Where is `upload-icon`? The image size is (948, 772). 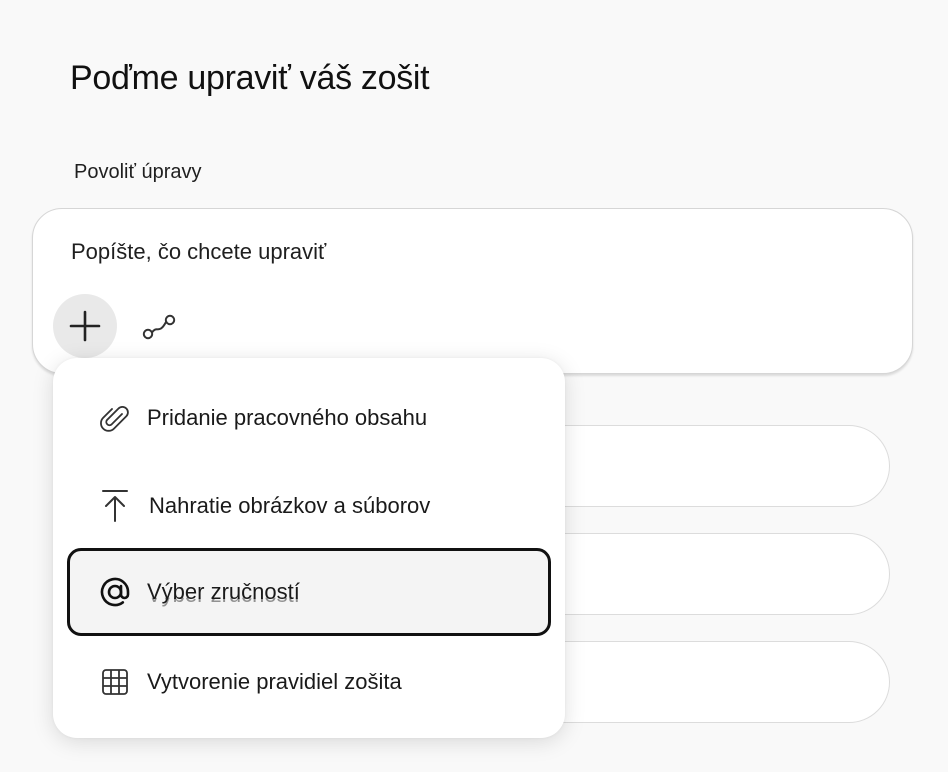 upload-icon is located at coordinates (115, 506).